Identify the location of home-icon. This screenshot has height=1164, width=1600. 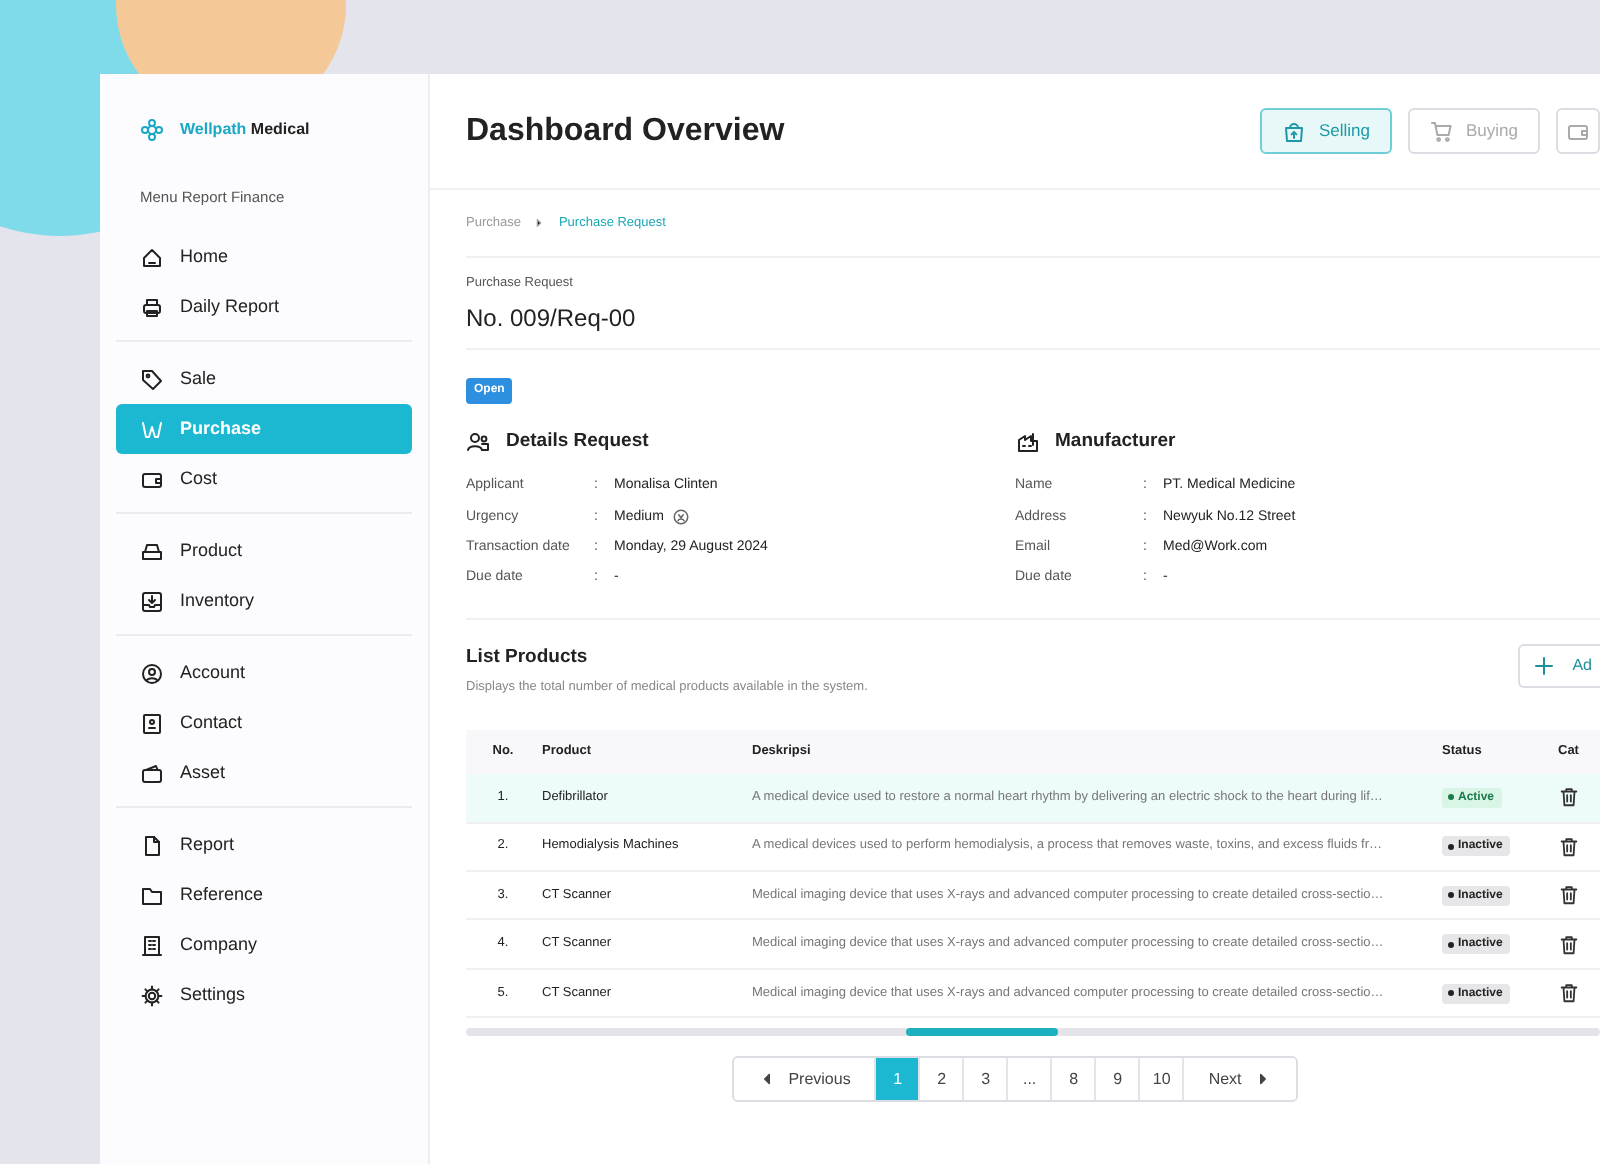
(152, 257).